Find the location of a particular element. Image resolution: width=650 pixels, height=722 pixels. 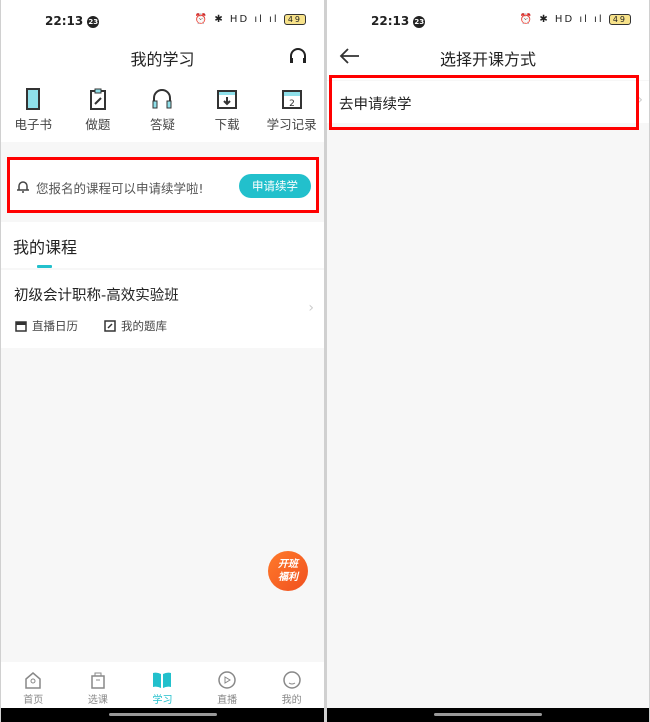

calendar-icon is located at coordinates (21, 326).